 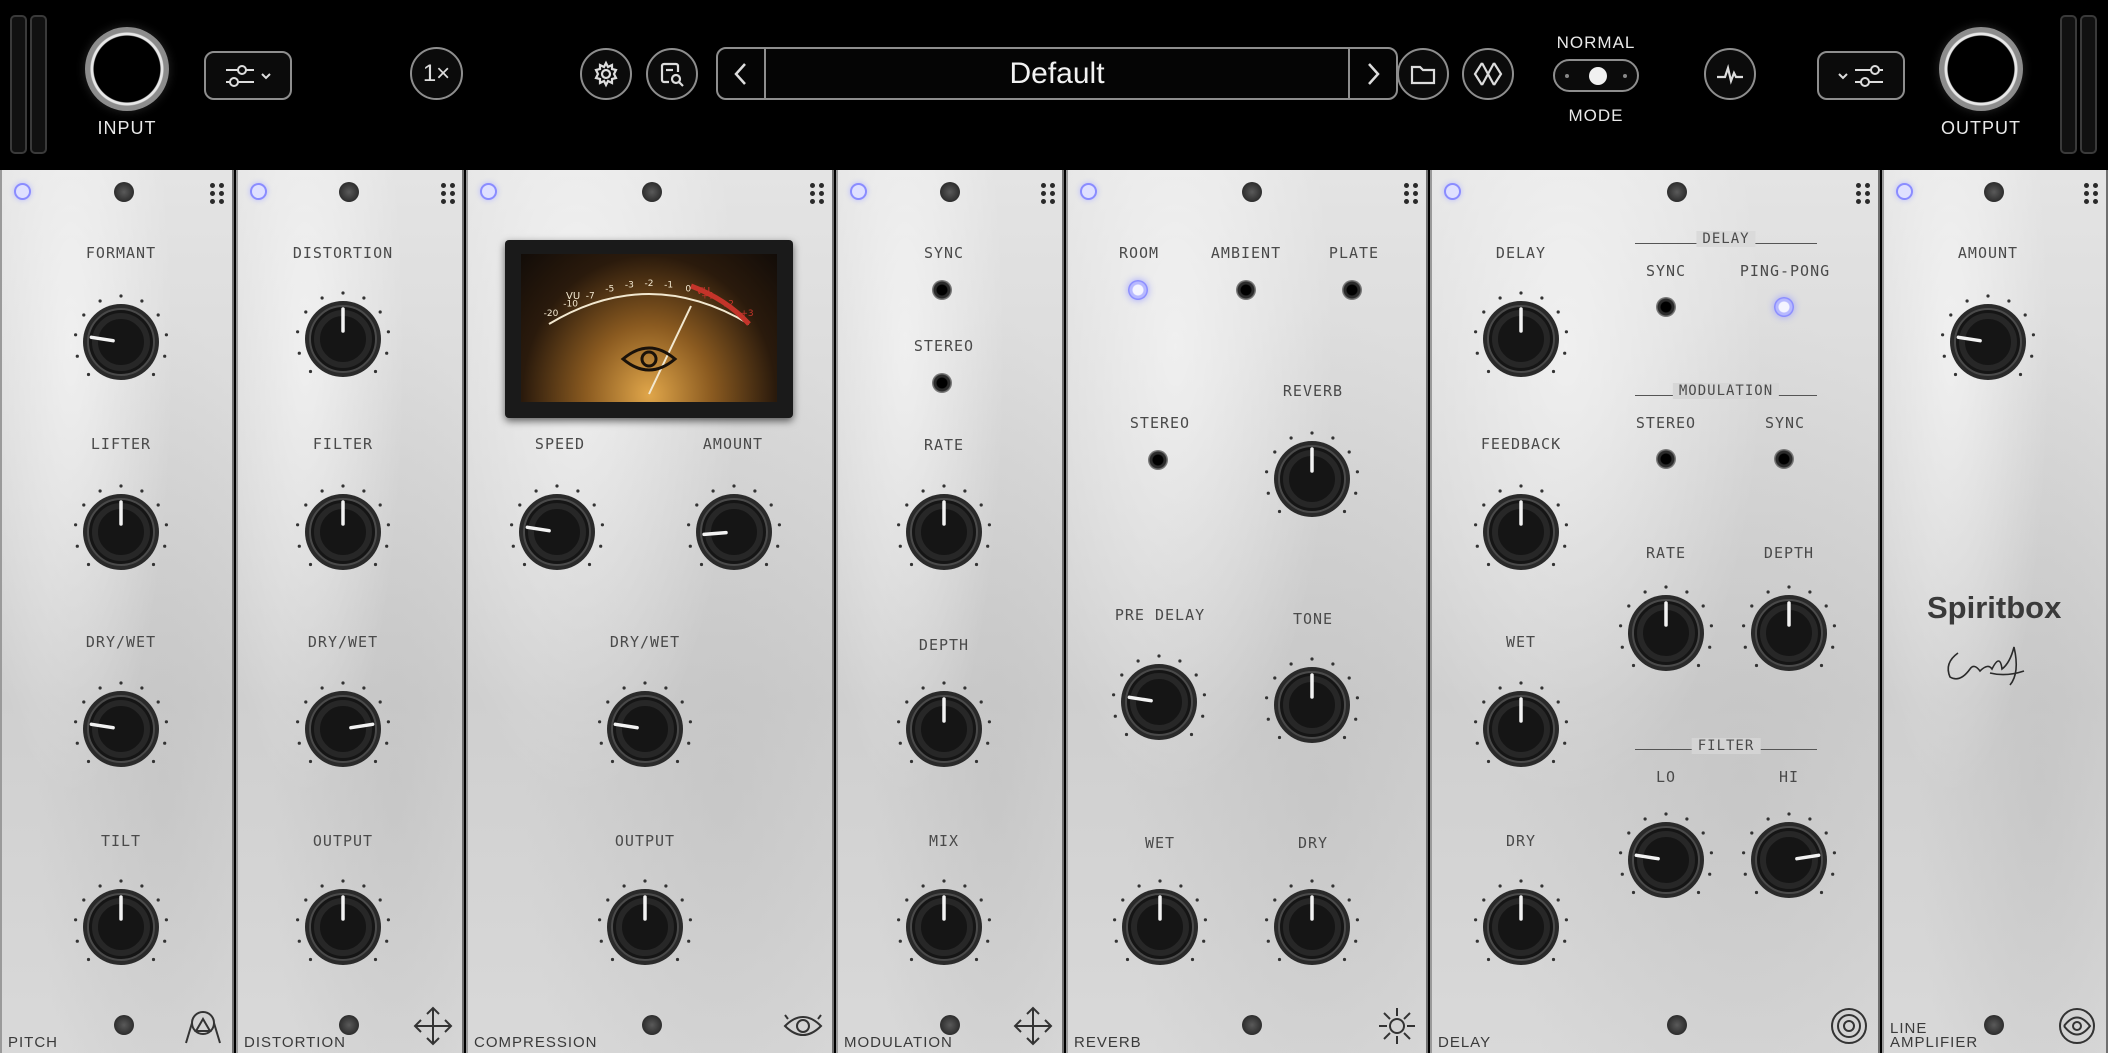 I want to click on predelay-knob, so click(x=1159, y=702).